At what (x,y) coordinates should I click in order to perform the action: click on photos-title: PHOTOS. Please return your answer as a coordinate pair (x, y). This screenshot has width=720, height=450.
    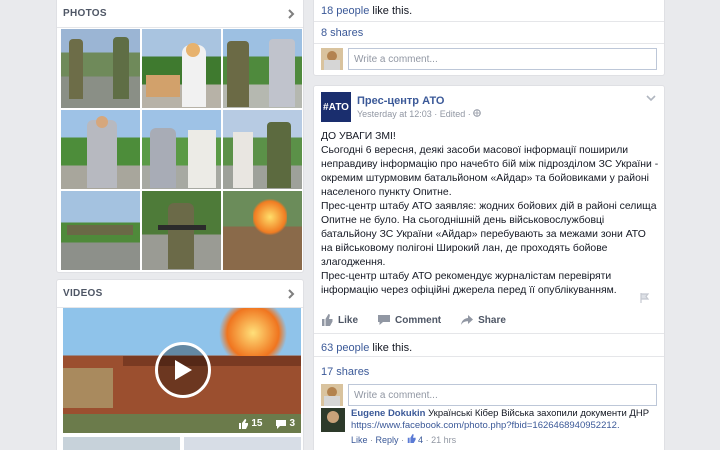
    Looking at the image, I should click on (85, 13).